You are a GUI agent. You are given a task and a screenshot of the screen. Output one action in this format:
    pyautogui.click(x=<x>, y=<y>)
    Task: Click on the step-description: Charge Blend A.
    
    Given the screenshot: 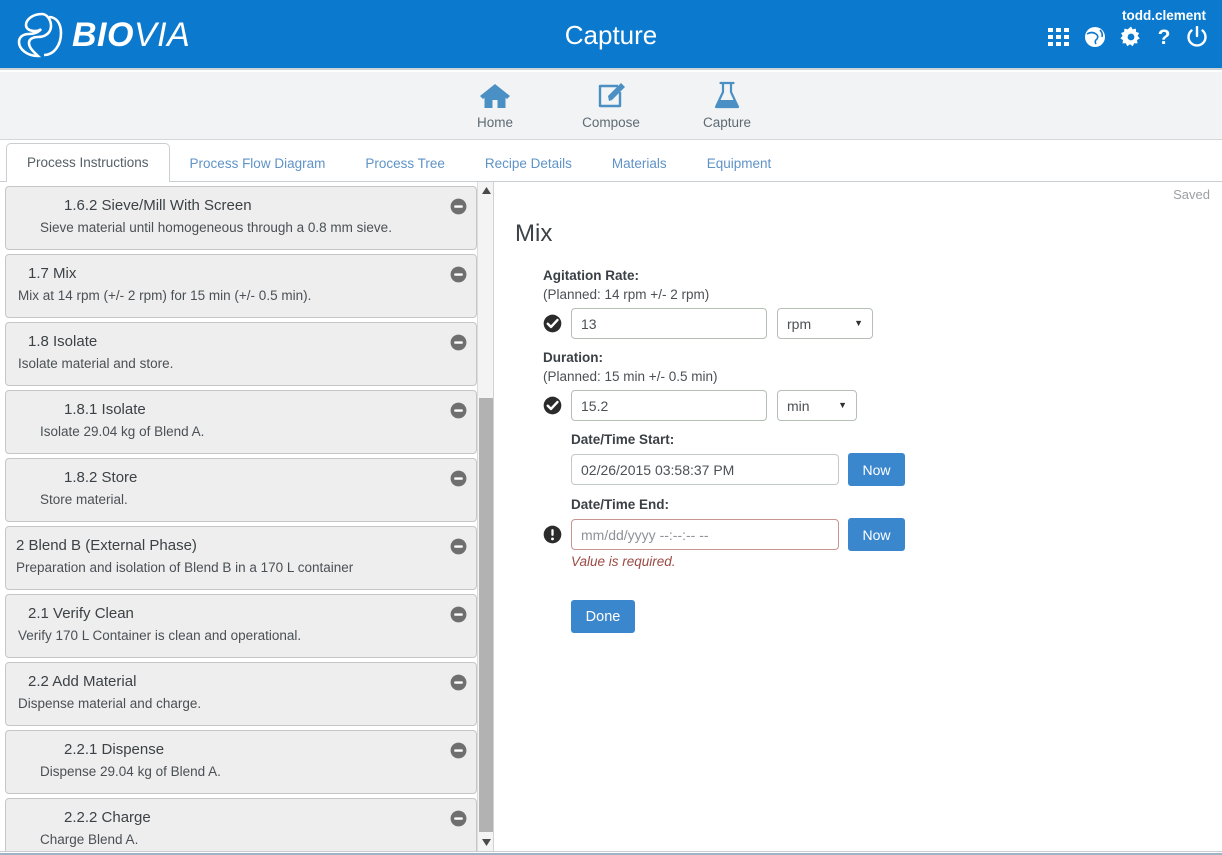 What is the action you would take?
    pyautogui.click(x=89, y=839)
    